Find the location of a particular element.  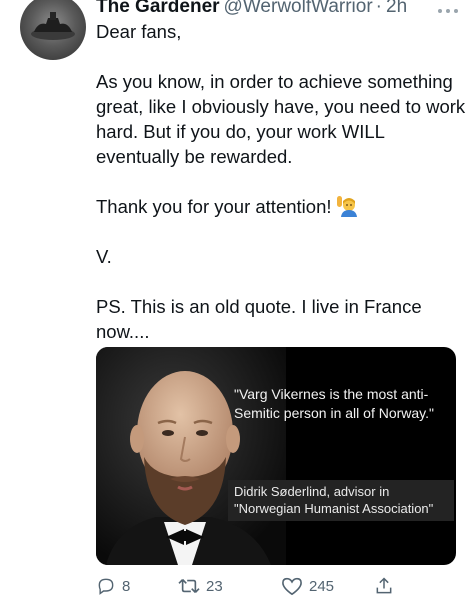

retweet-icon is located at coordinates (189, 586).